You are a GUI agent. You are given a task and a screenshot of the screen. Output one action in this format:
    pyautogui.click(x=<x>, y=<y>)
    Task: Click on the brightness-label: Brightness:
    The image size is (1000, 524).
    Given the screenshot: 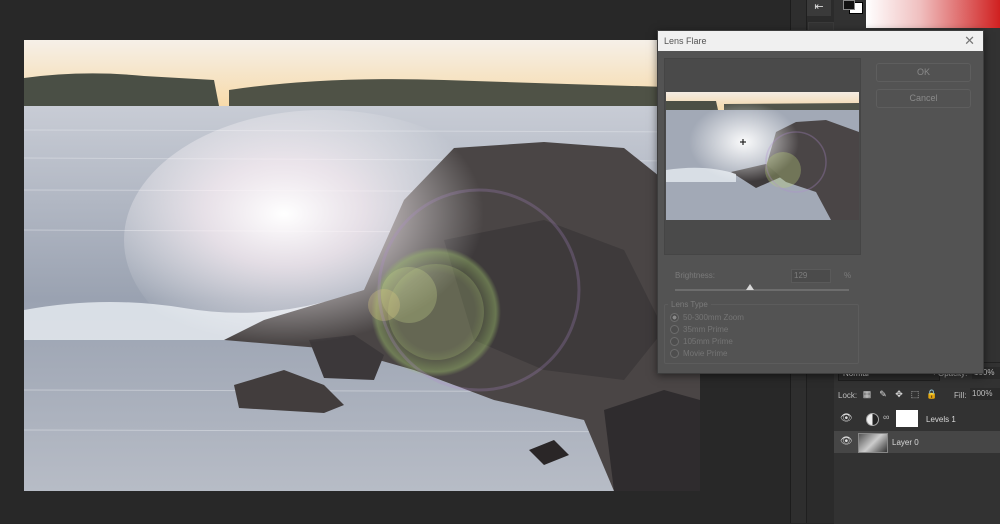 What is the action you would take?
    pyautogui.click(x=695, y=275)
    